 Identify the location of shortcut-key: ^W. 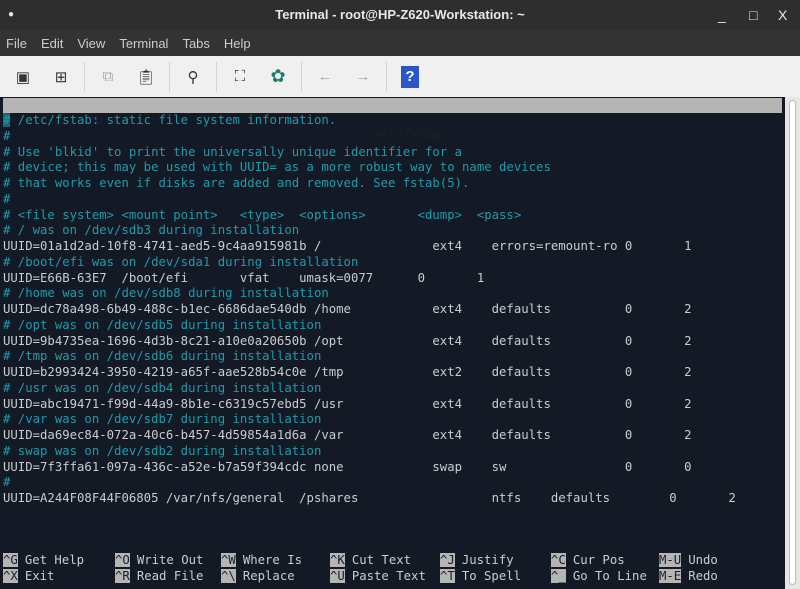
(228, 560).